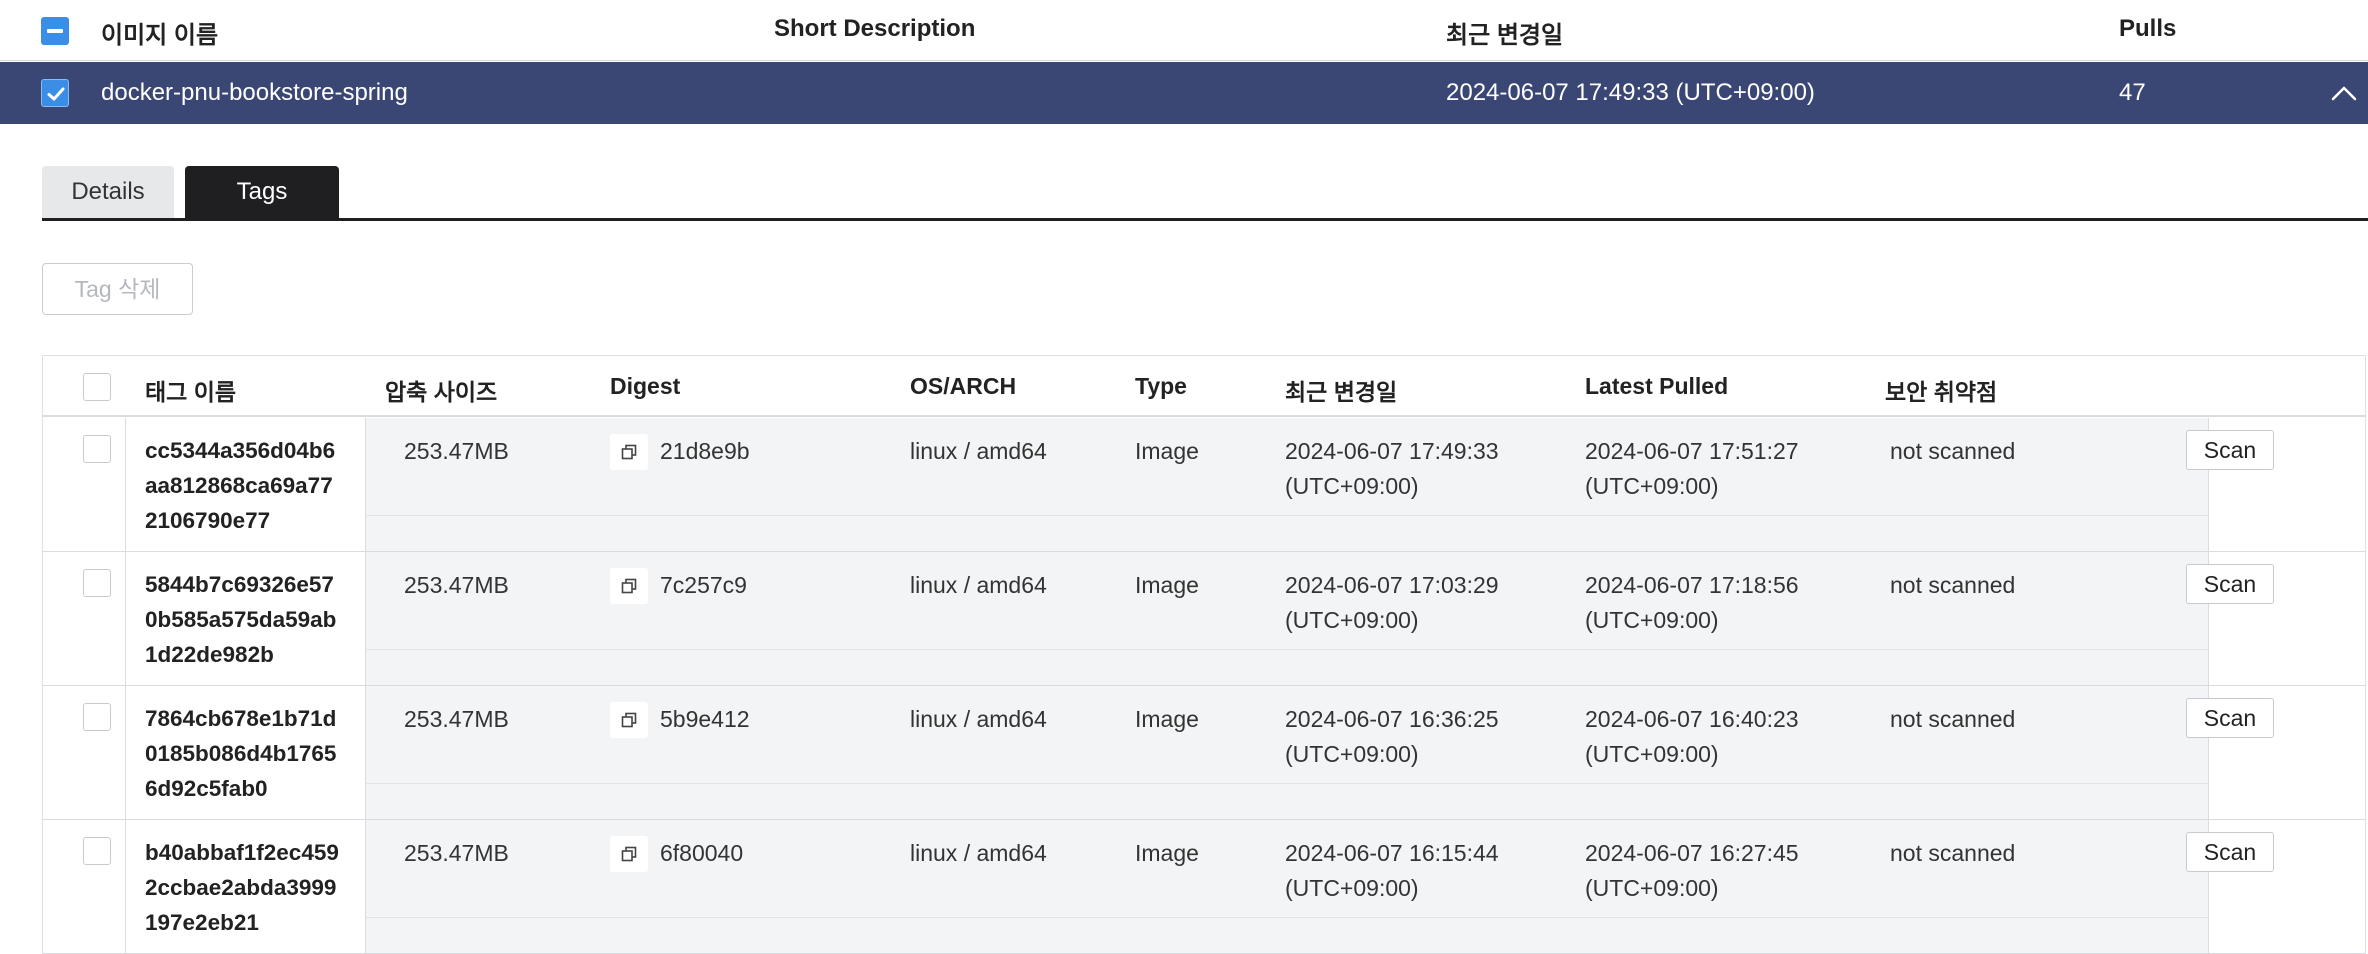 This screenshot has height=954, width=2368. Describe the element at coordinates (1184, 30) in the screenshot. I see `repo-table-header: 이미지 이름 Short Description 최근 변경일 Pulls` at that location.